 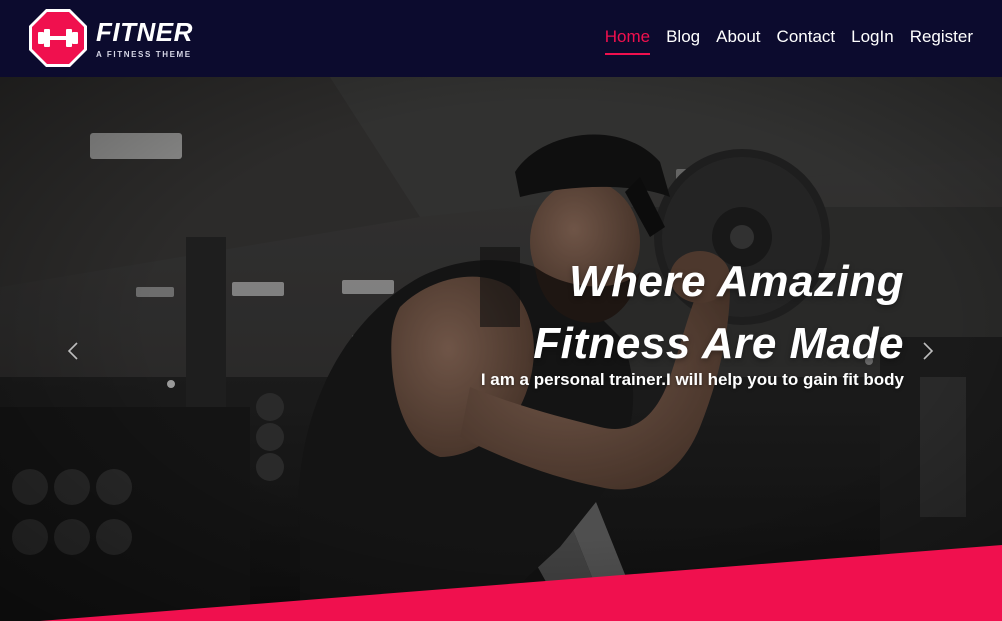 I want to click on nav-link-blog: Blog, so click(x=683, y=37).